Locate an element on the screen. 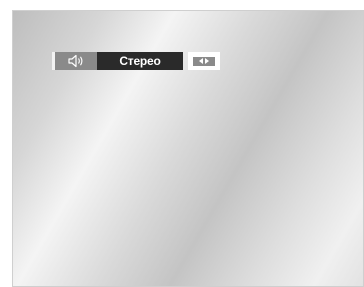  speaker-cell is located at coordinates (76, 61).